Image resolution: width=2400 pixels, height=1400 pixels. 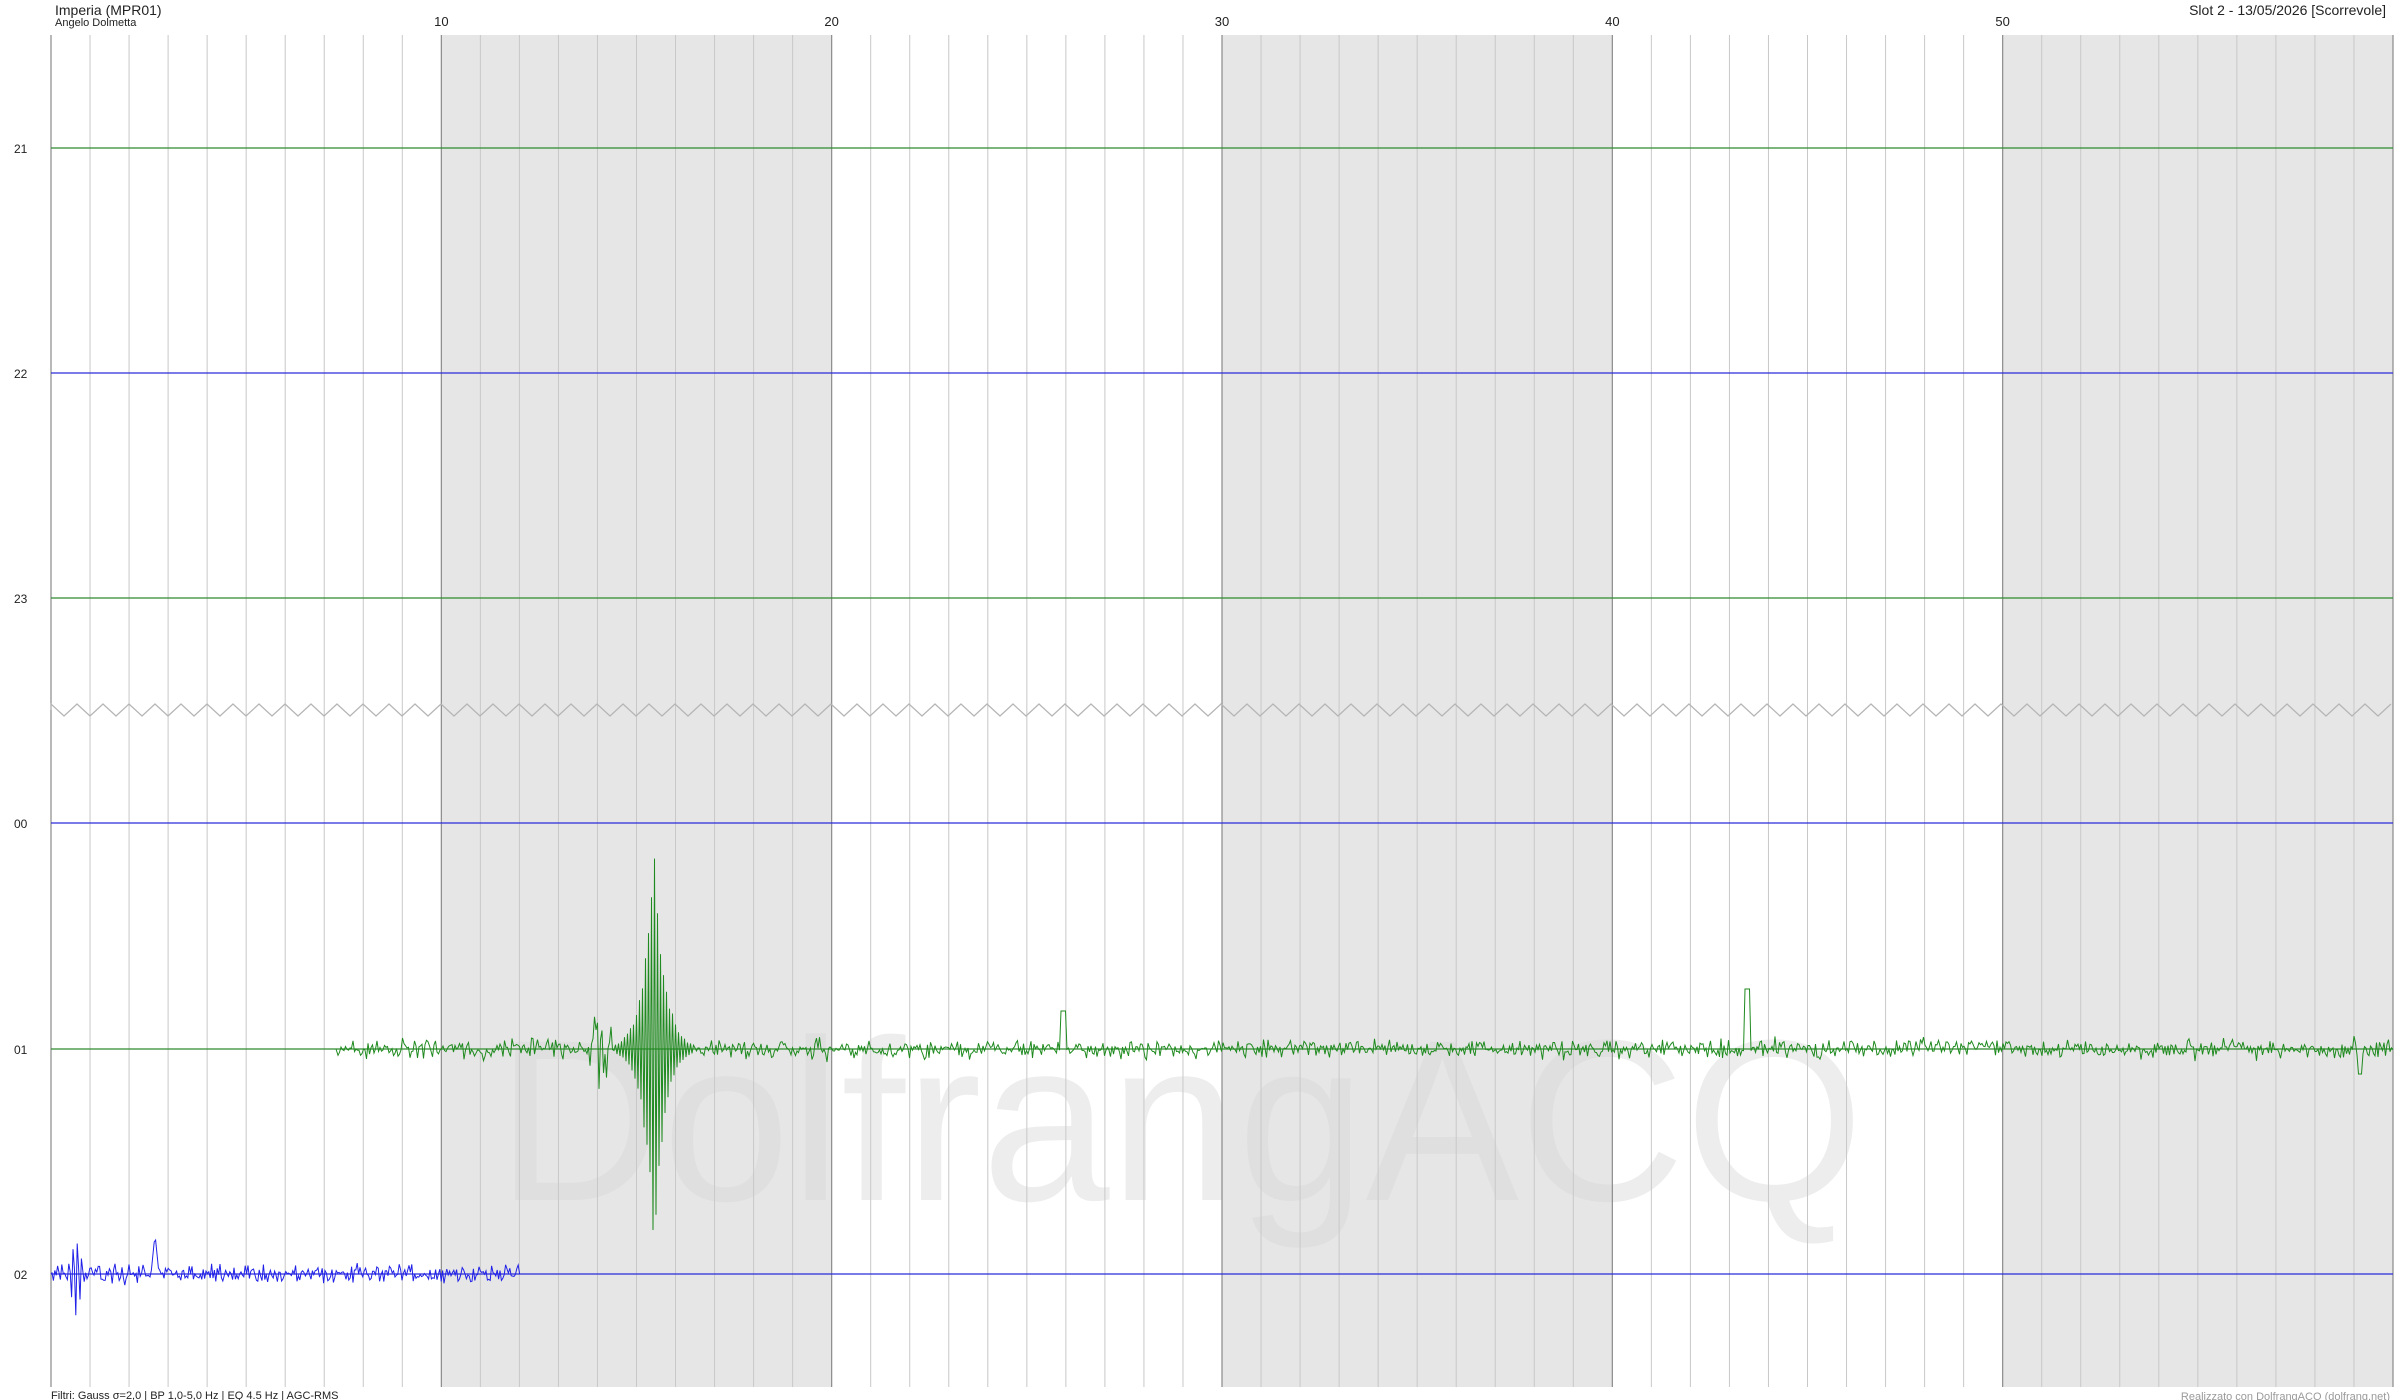 What do you see at coordinates (441, 21) in the screenshot?
I see `x-tick-label: 10` at bounding box center [441, 21].